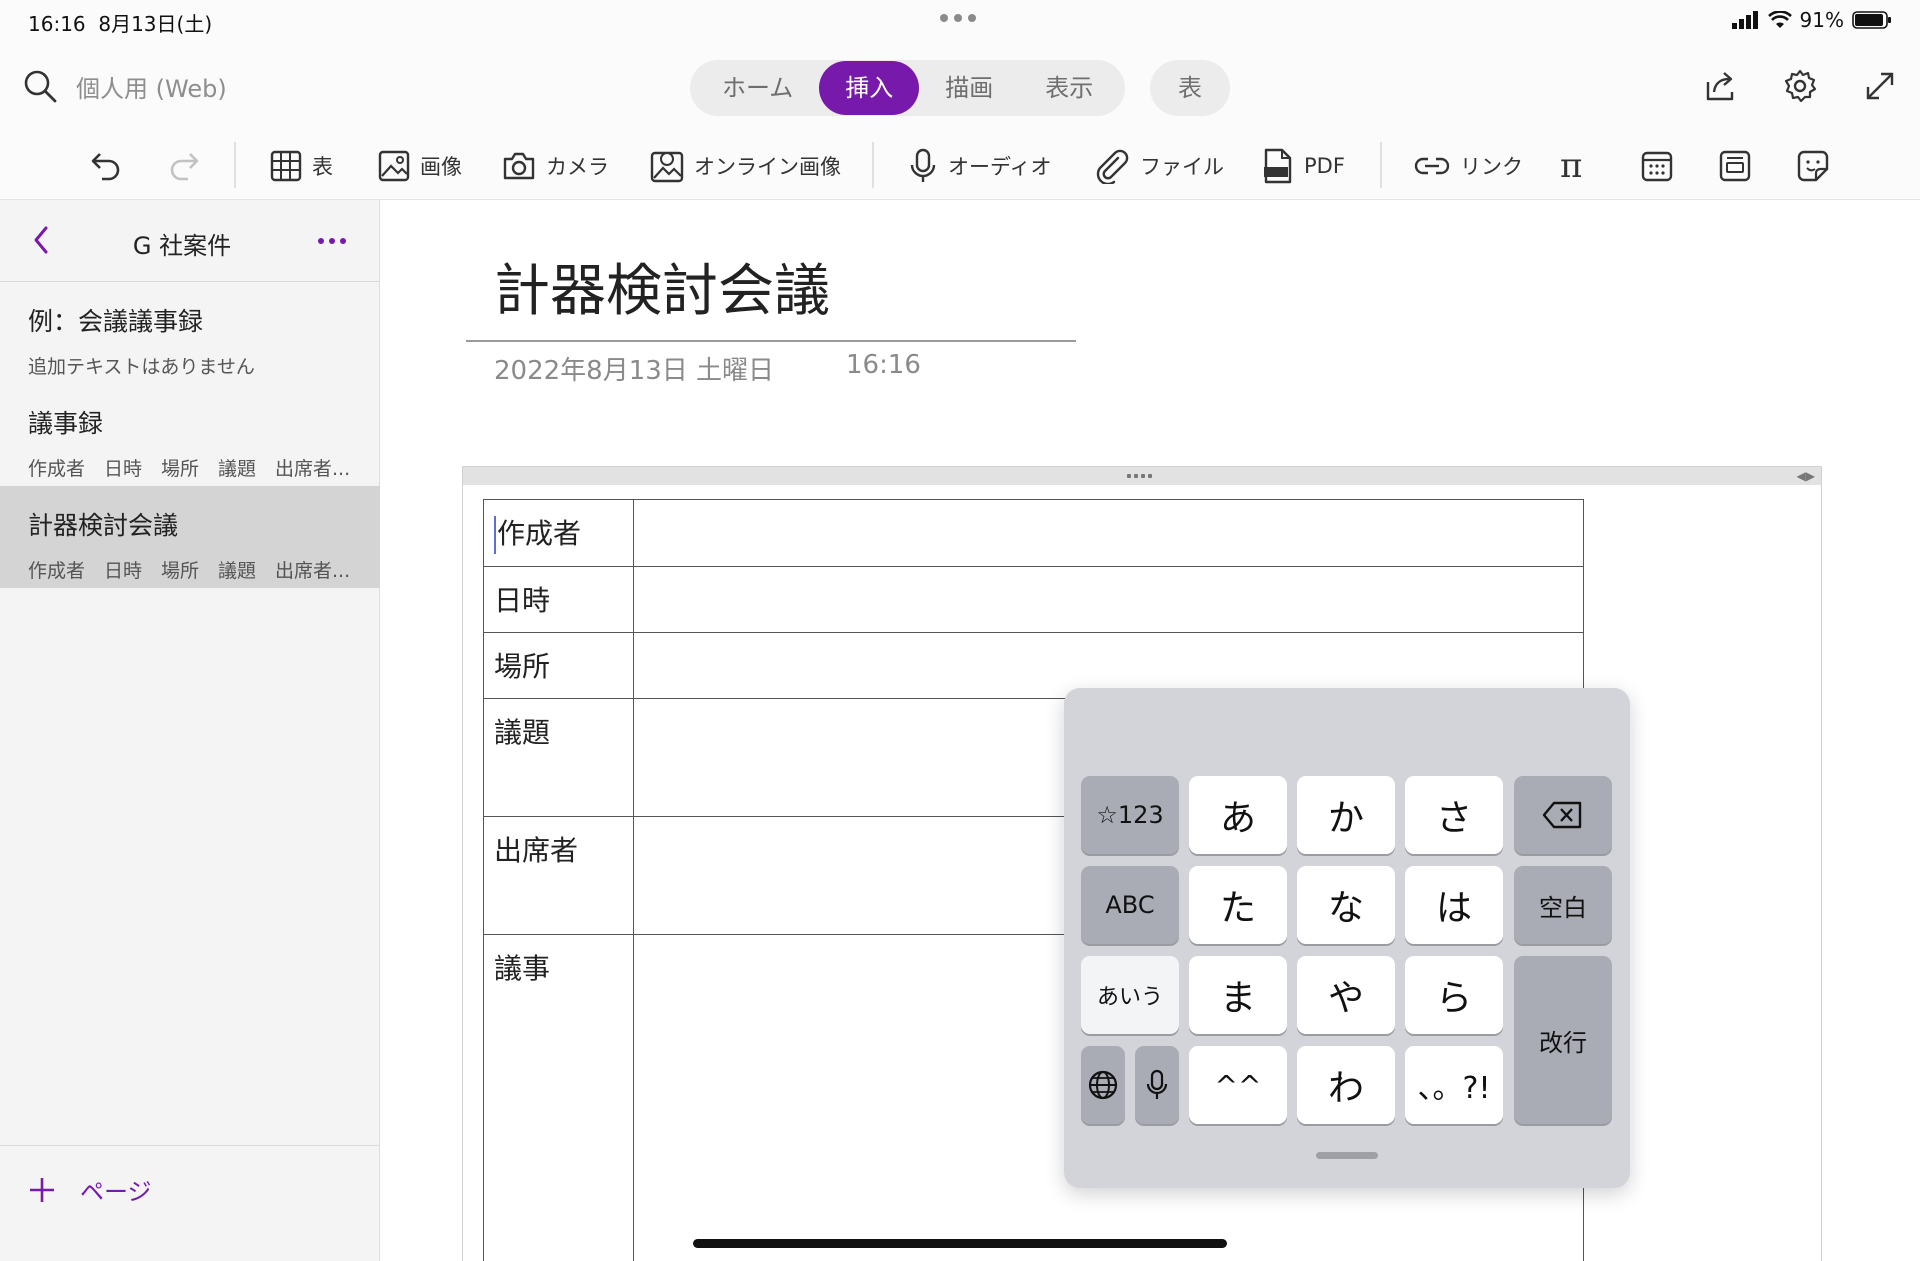  What do you see at coordinates (558, 599) in the screenshot?
I see `table-label-cell: 日時` at bounding box center [558, 599].